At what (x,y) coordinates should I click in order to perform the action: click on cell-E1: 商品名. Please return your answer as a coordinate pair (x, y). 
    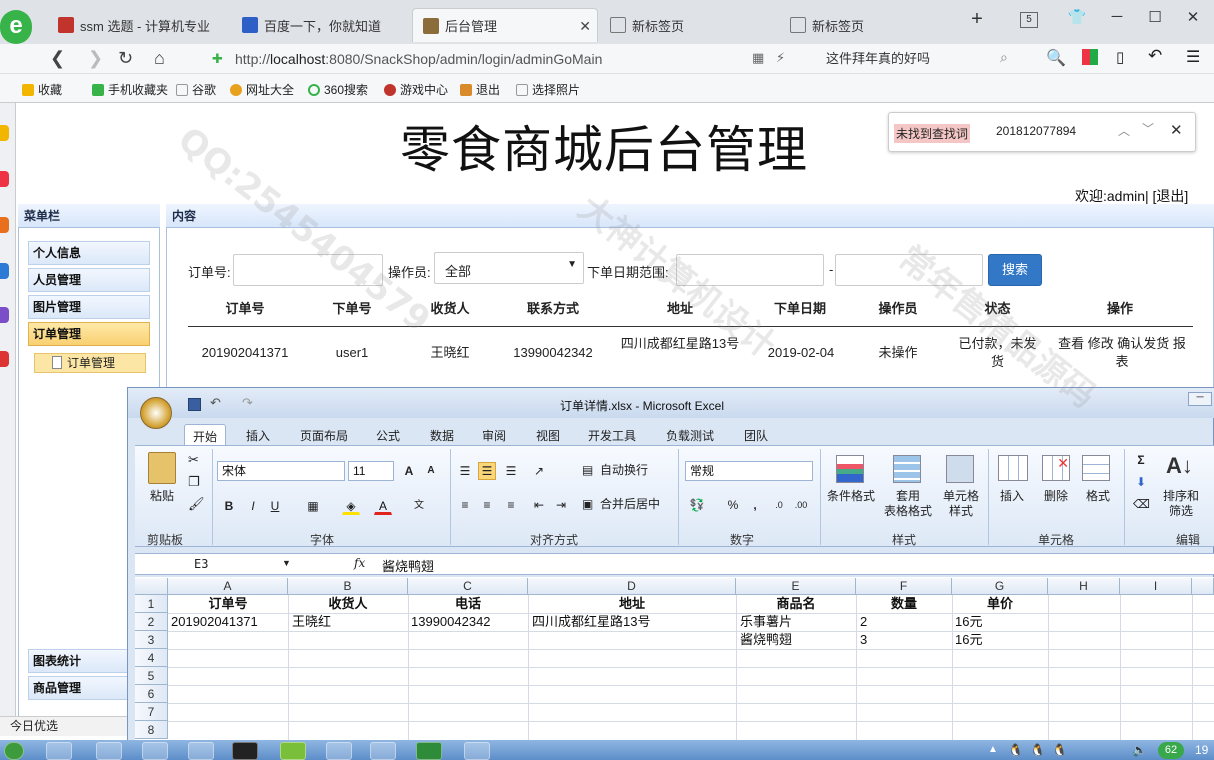
    Looking at the image, I should click on (796, 604).